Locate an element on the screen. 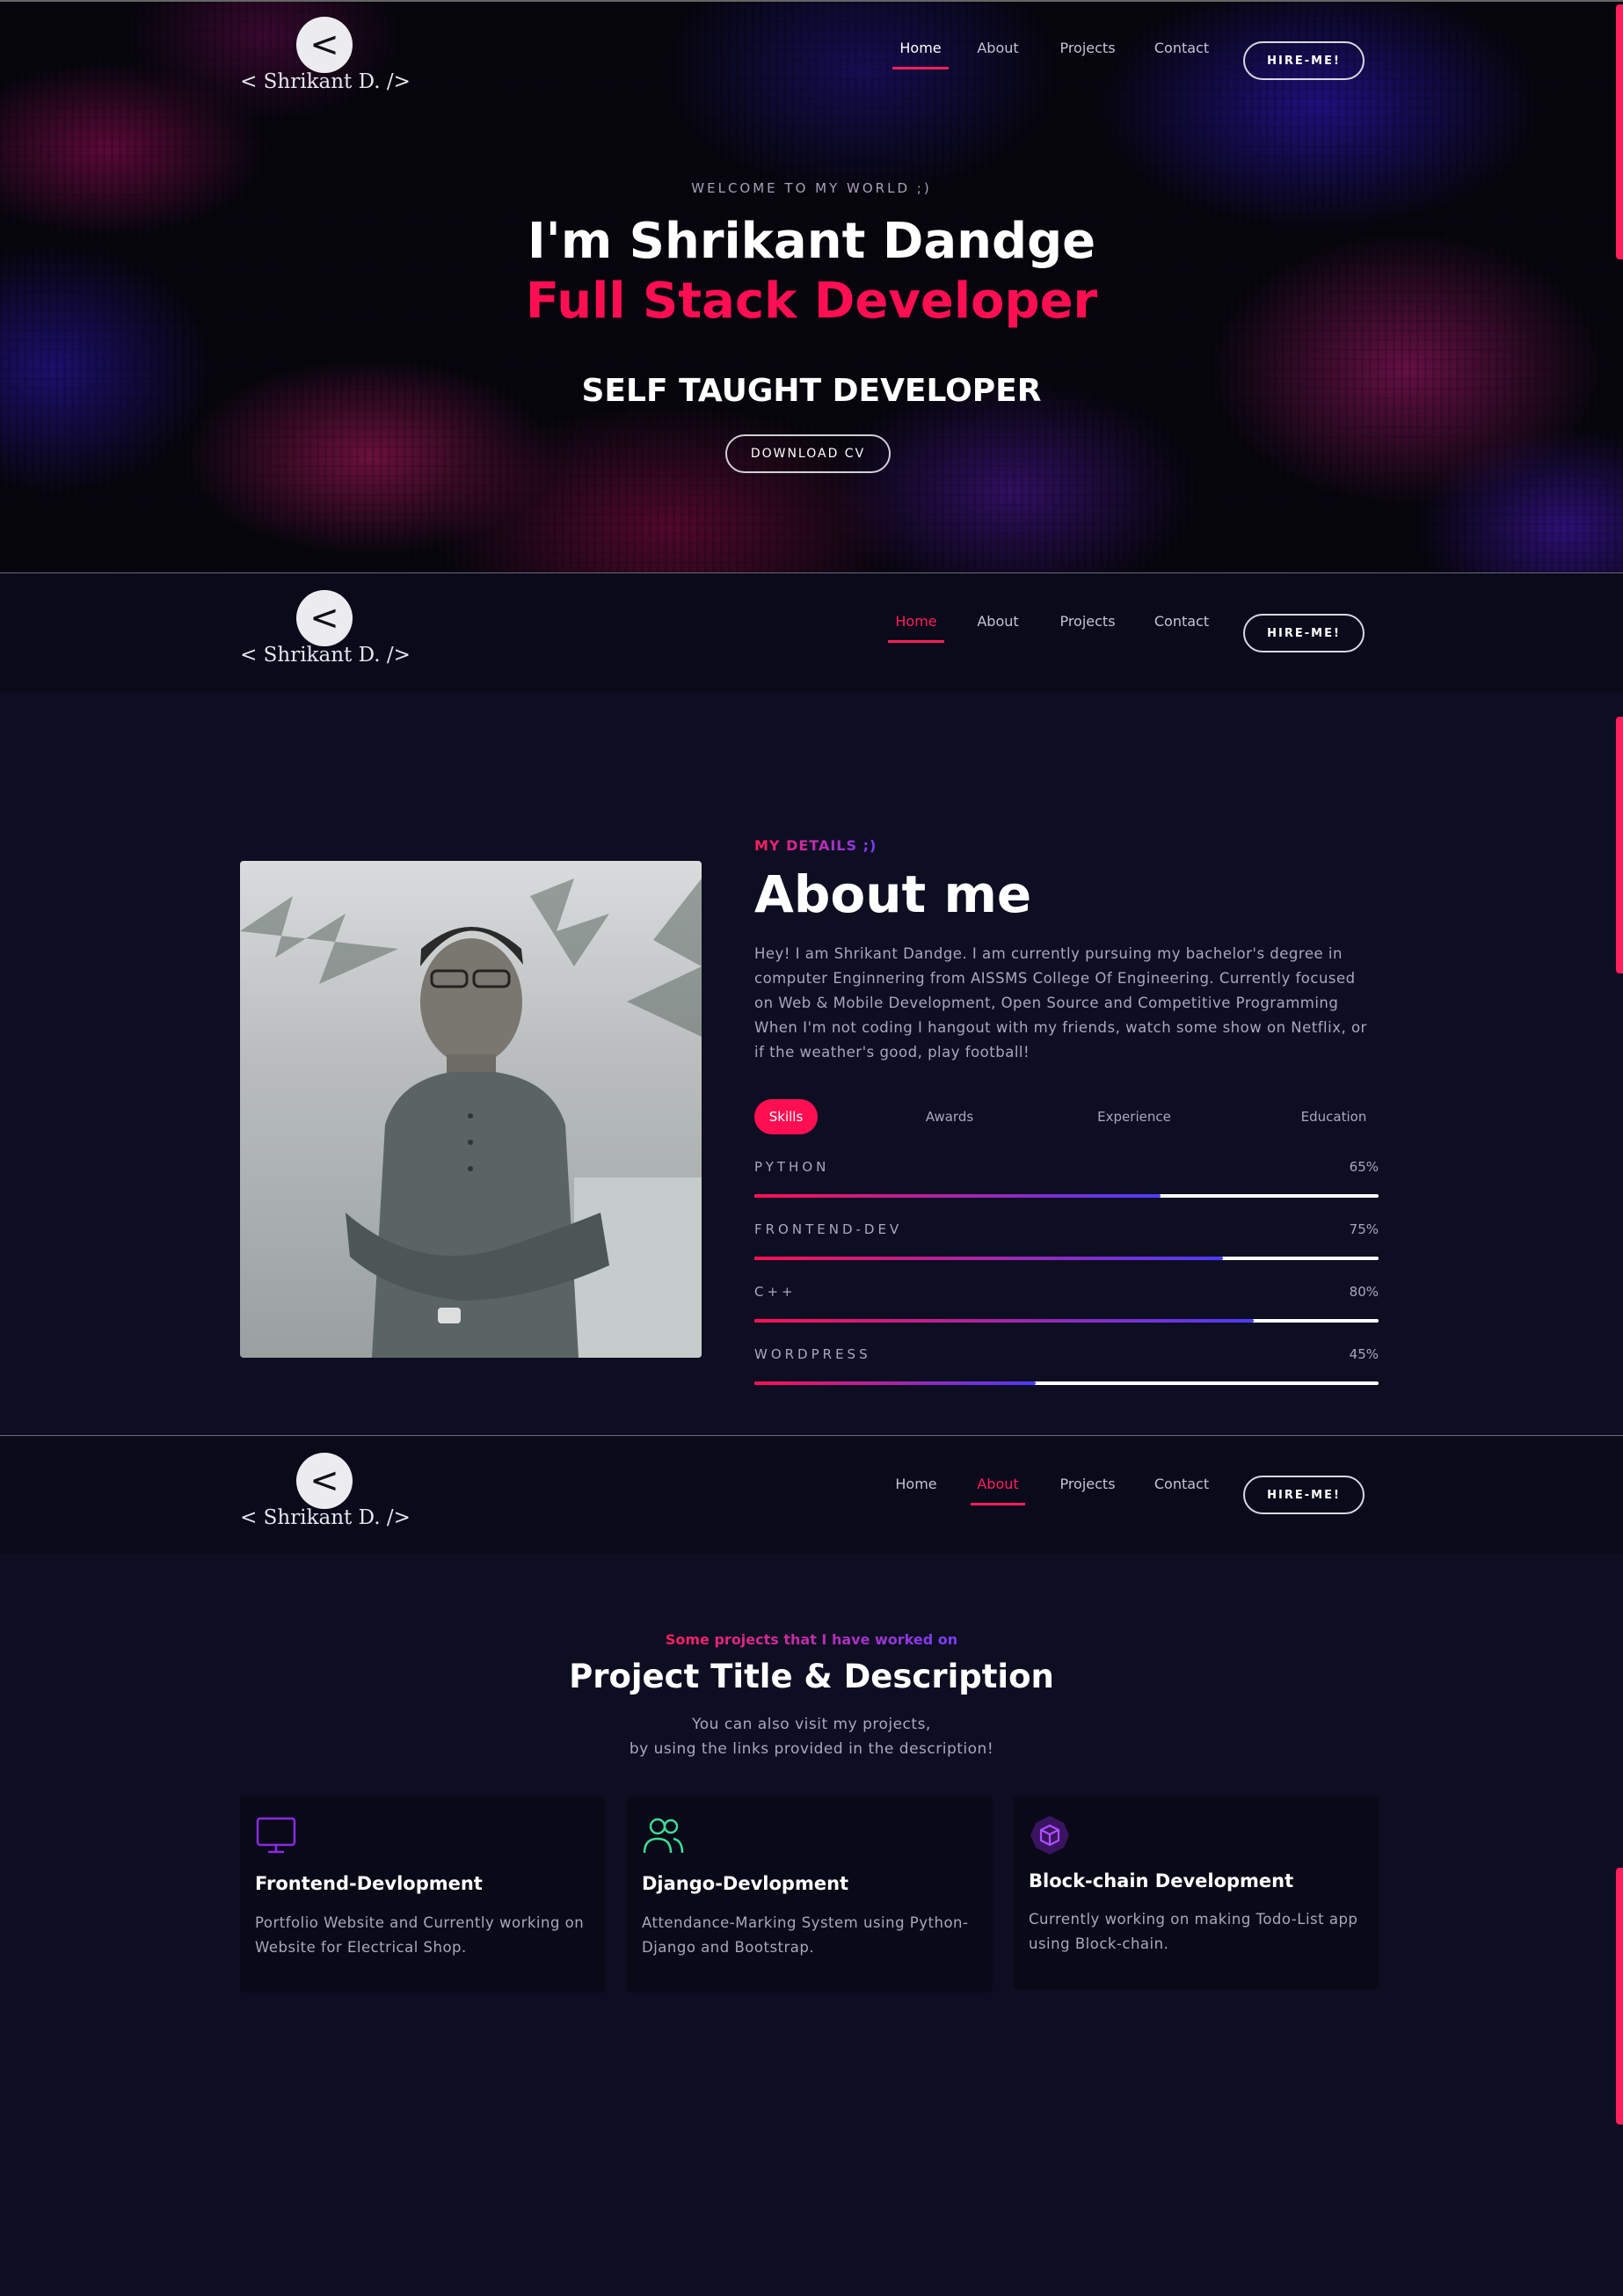  projects-subtitle-line1: You can also visit my projects, is located at coordinates (812, 1724).